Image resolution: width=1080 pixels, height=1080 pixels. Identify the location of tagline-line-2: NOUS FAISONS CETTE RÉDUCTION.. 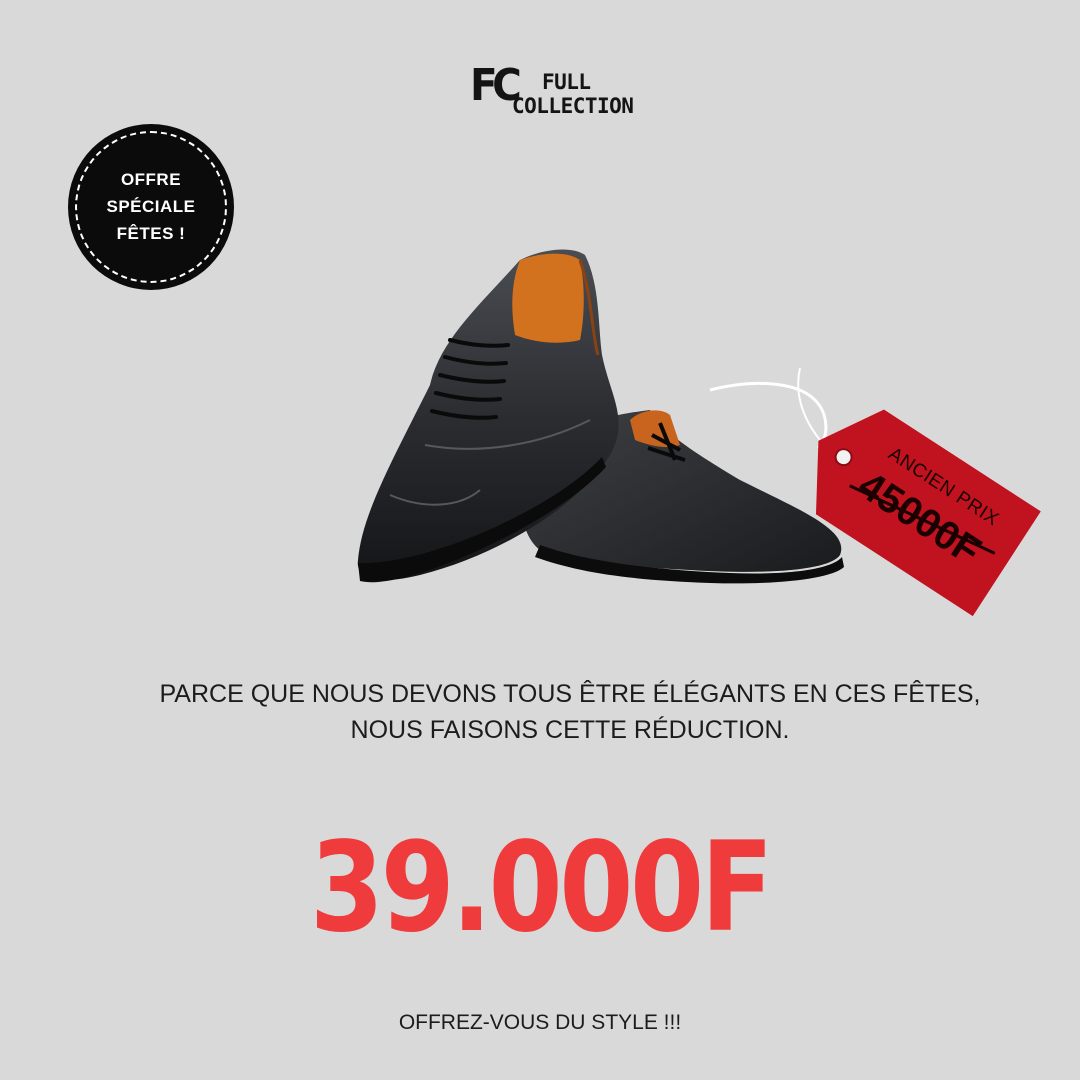
(570, 730).